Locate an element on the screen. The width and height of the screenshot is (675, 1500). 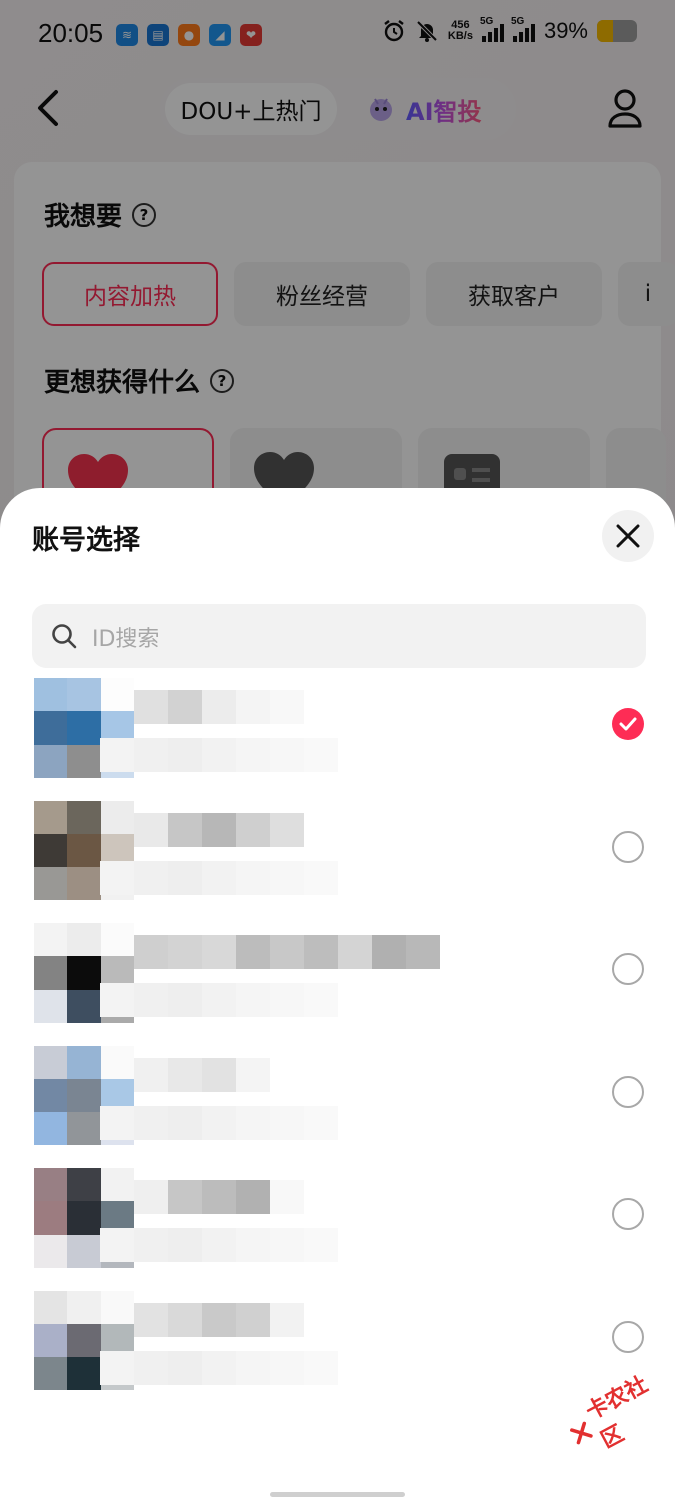
close-icon is located at coordinates (628, 536).